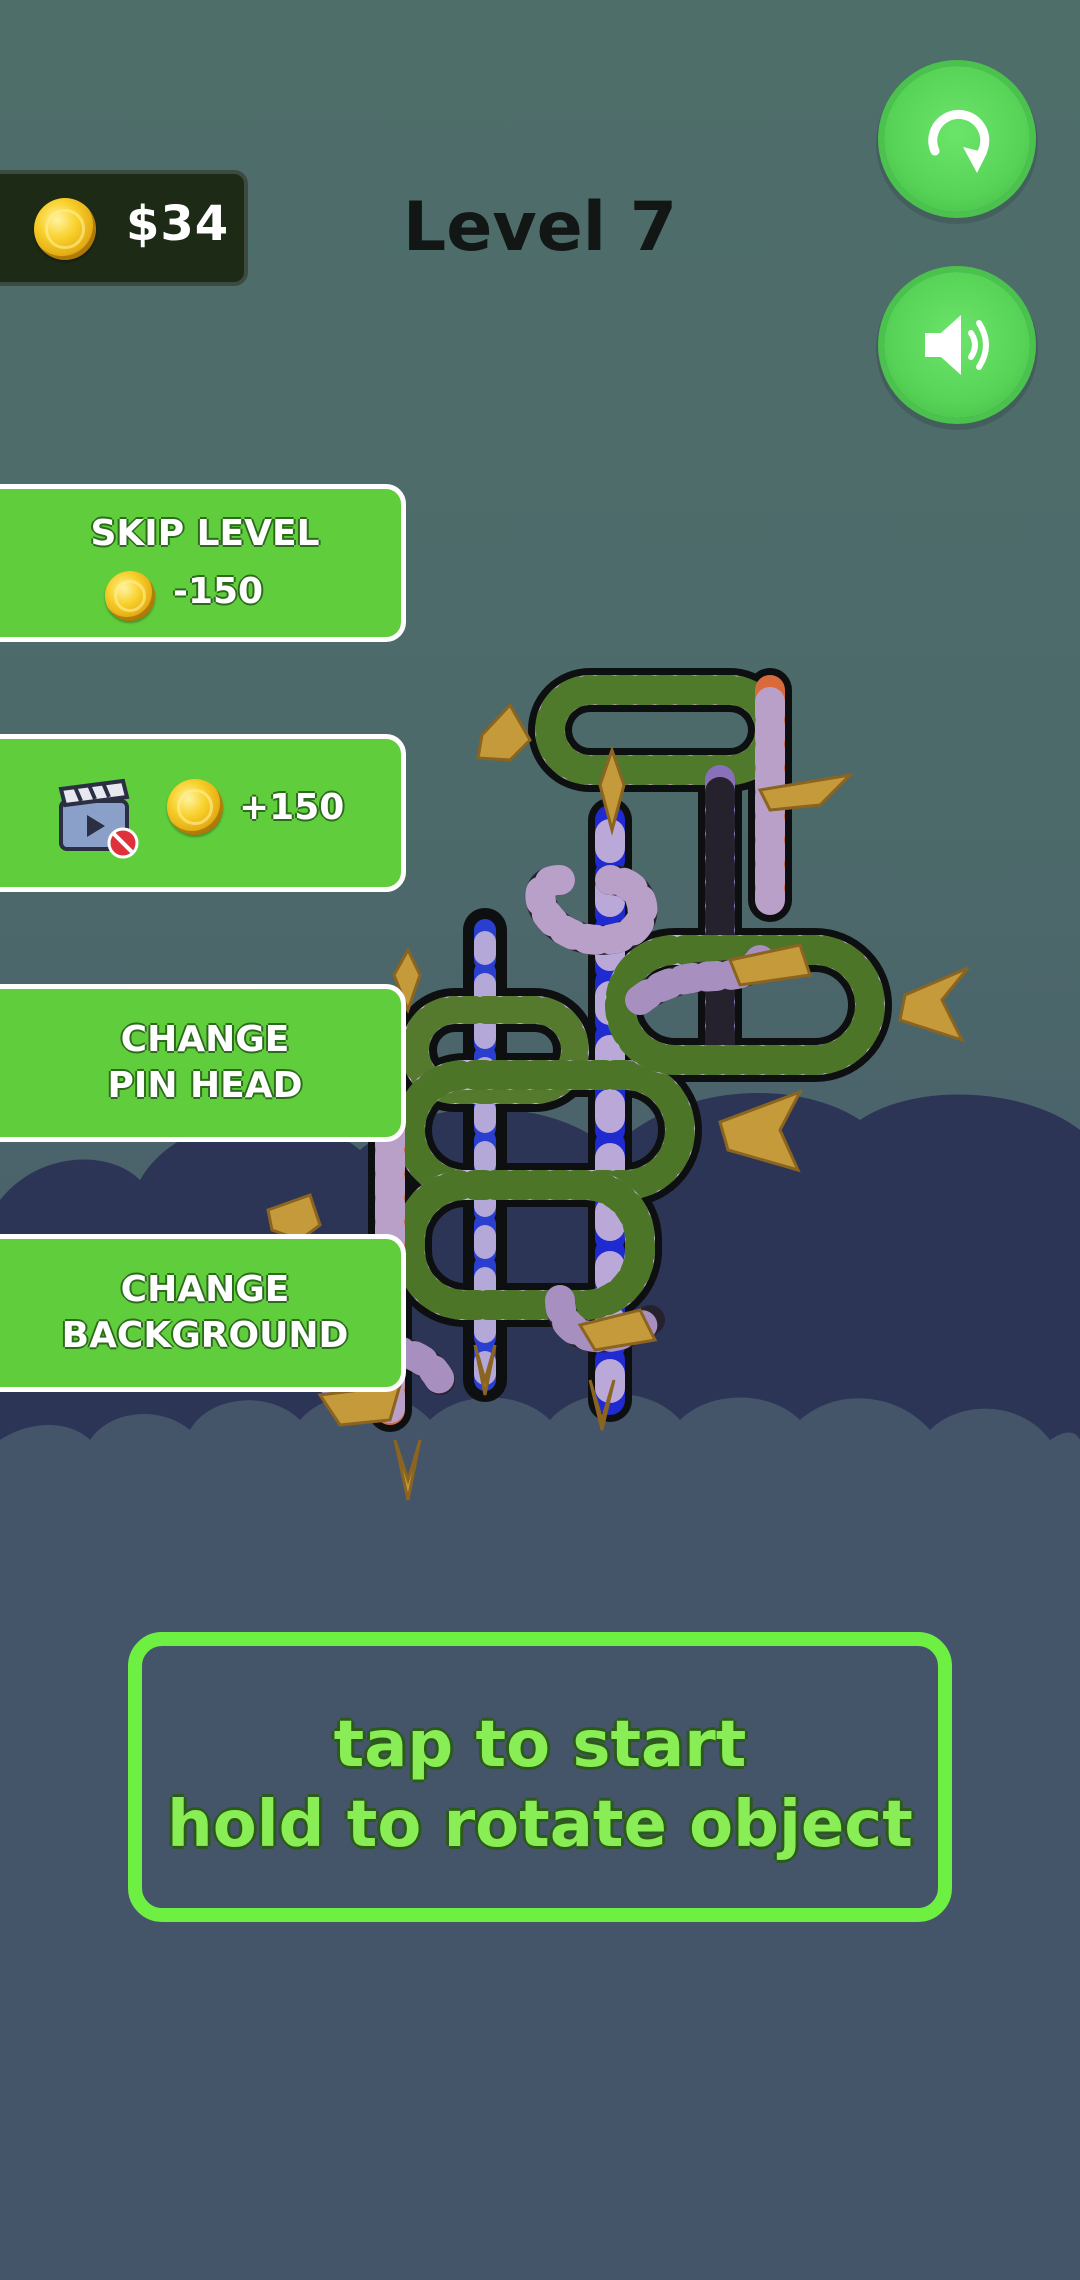  I want to click on sound-button, so click(957, 345).